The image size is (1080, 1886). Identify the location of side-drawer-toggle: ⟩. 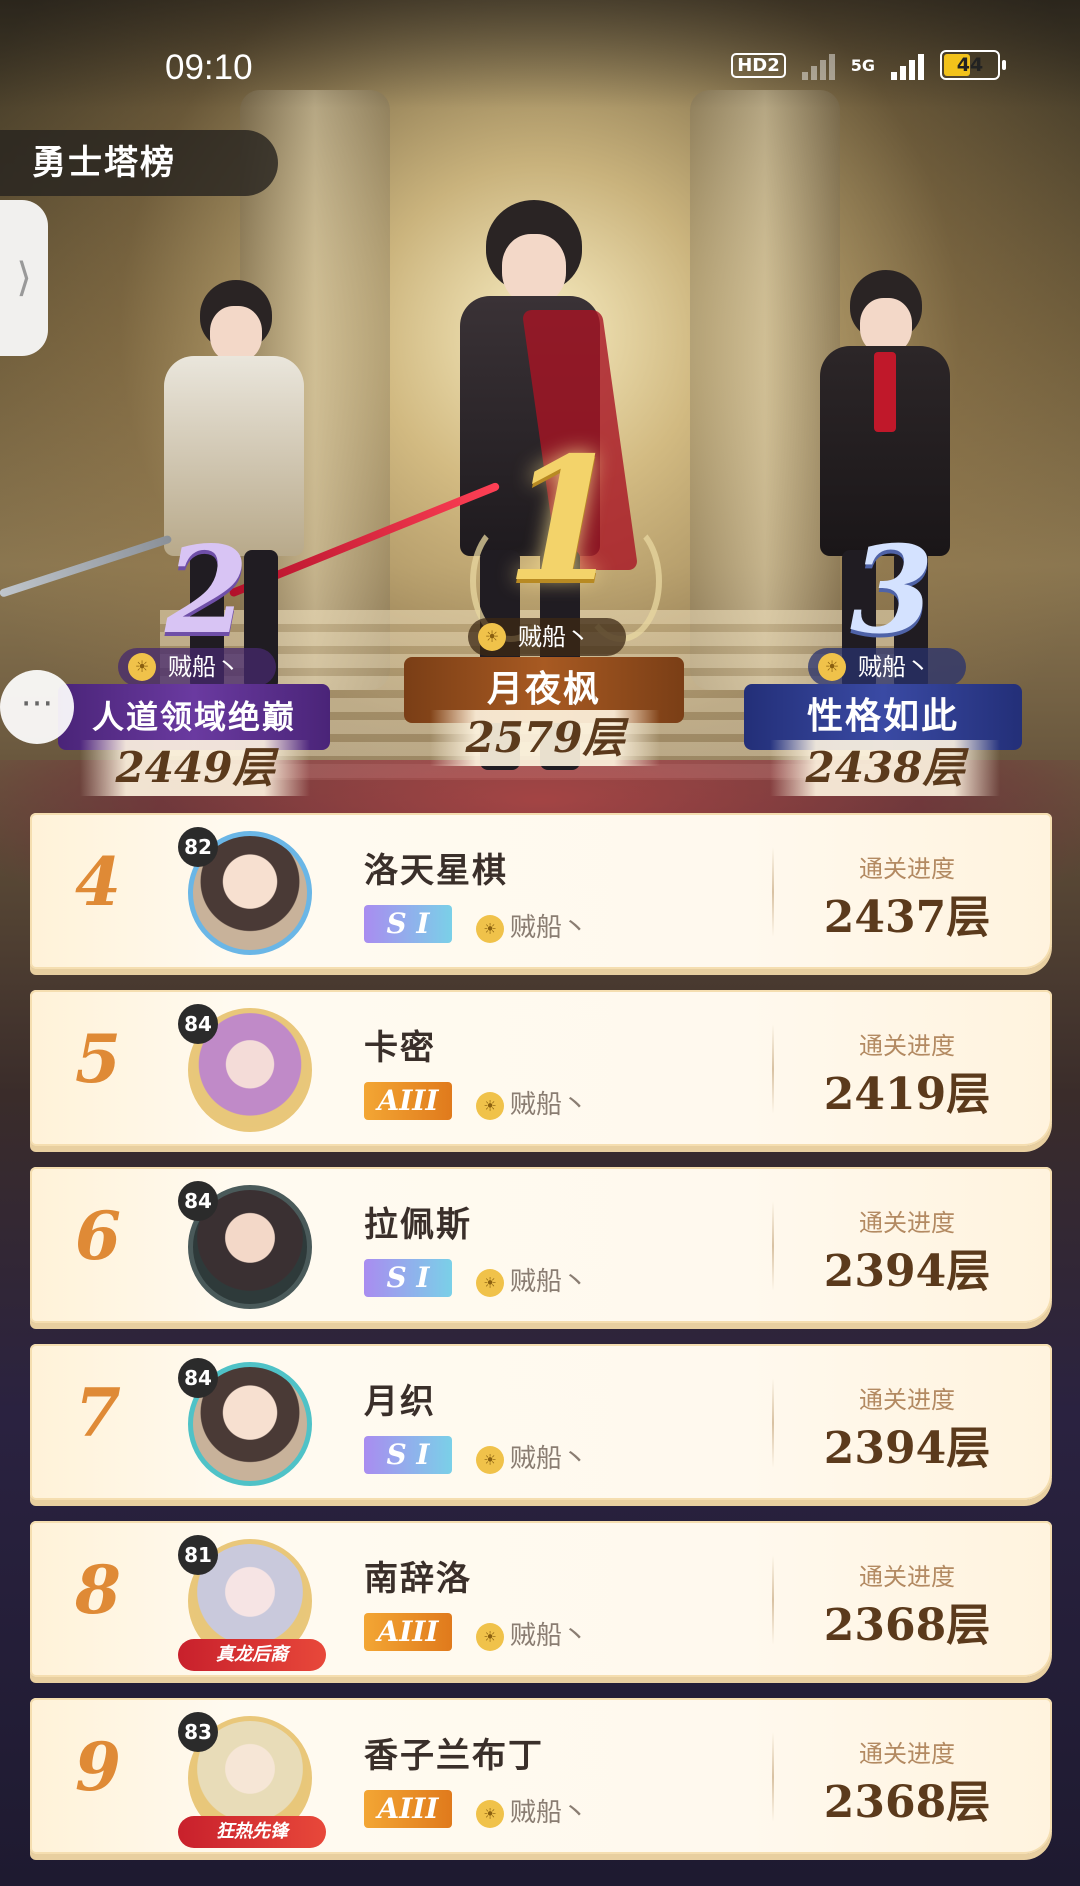
(24, 278).